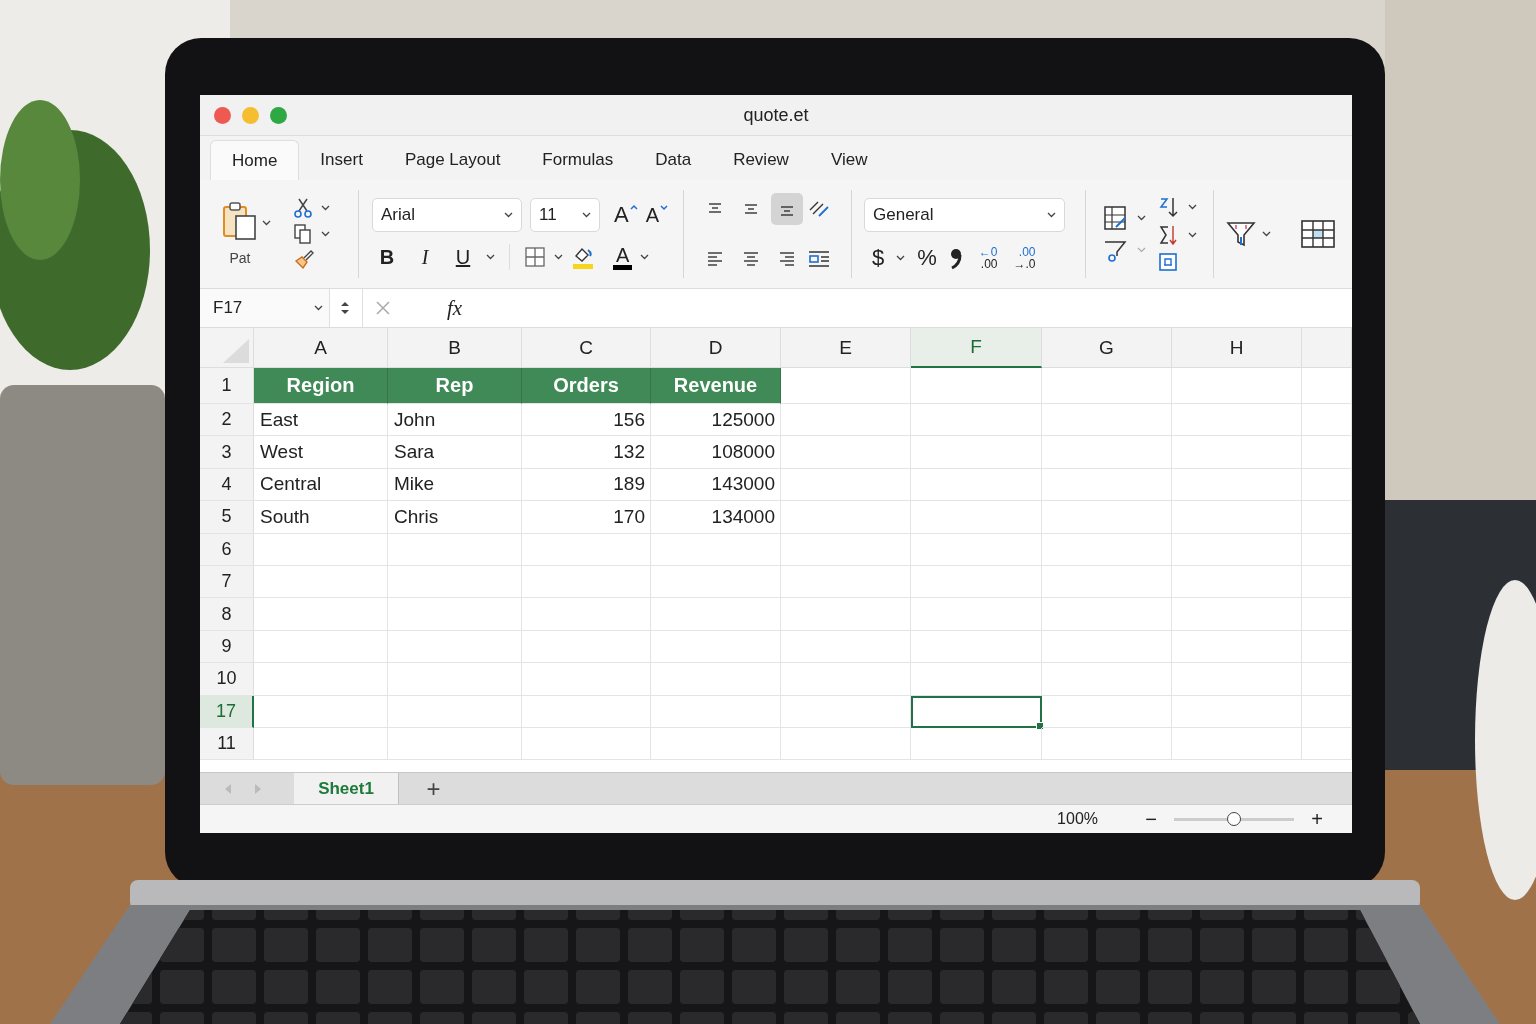  Describe the element at coordinates (673, 160) in the screenshot. I see `ribbon-tab: Data` at that location.